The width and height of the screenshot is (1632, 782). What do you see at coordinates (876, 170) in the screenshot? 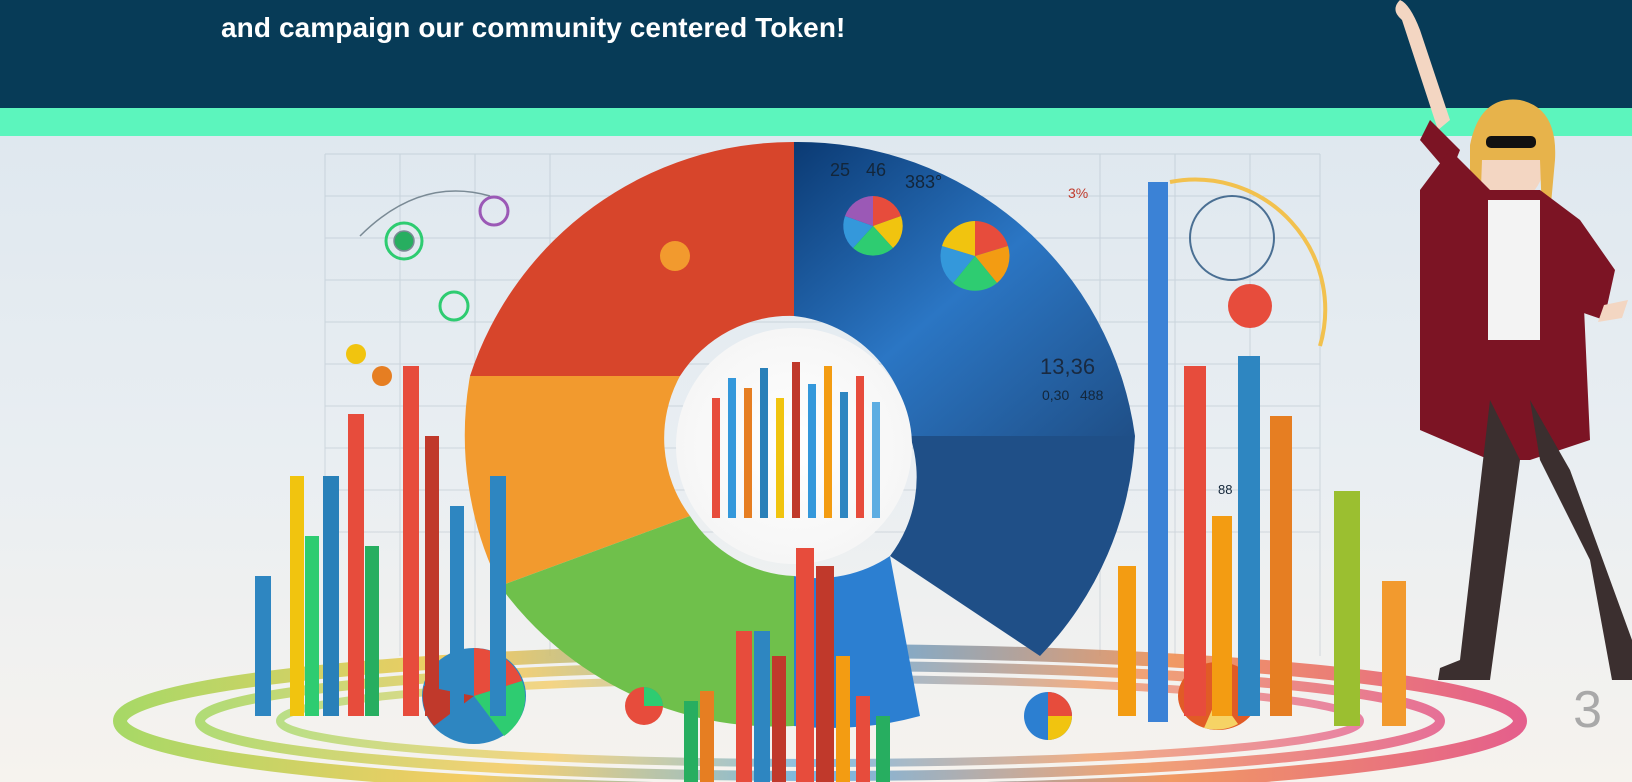
I see `number-46: 46` at bounding box center [876, 170].